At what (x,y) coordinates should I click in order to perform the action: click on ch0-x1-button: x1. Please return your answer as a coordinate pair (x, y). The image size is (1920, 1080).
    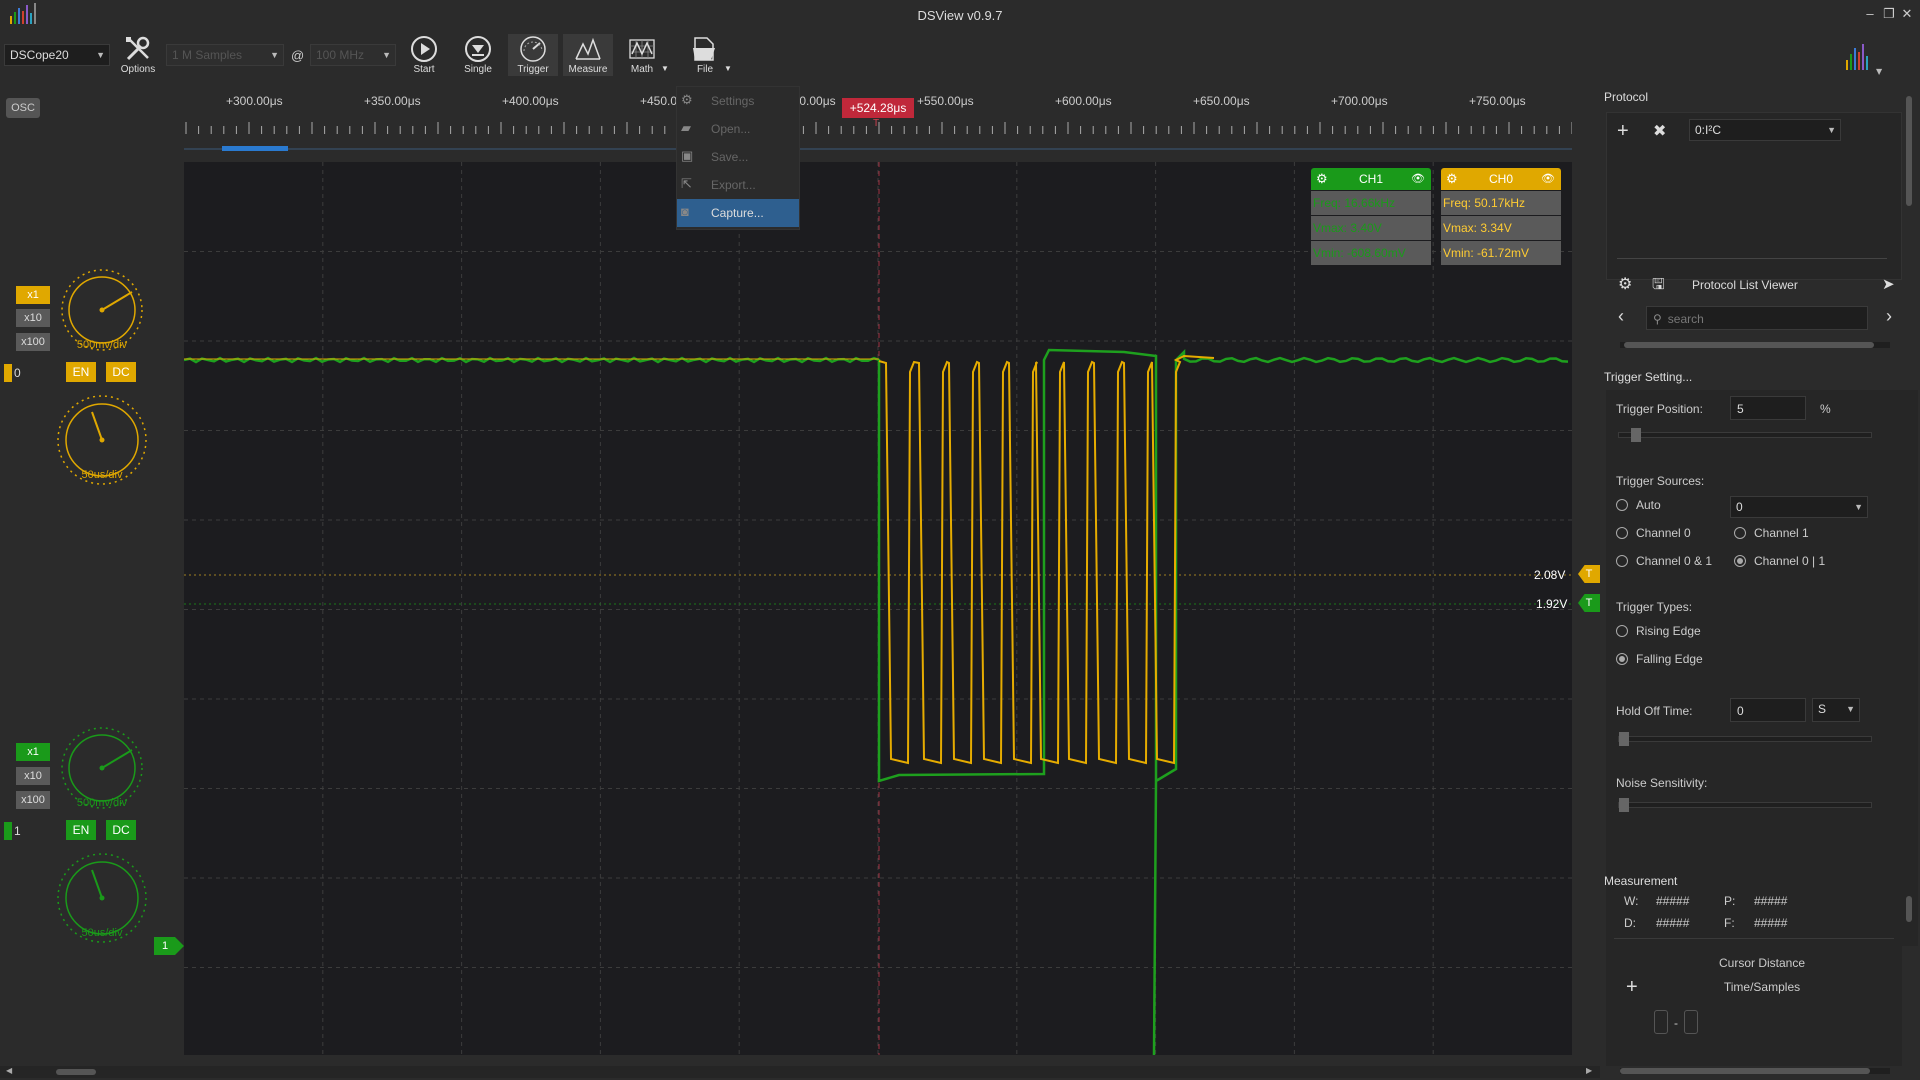
    Looking at the image, I should click on (33, 295).